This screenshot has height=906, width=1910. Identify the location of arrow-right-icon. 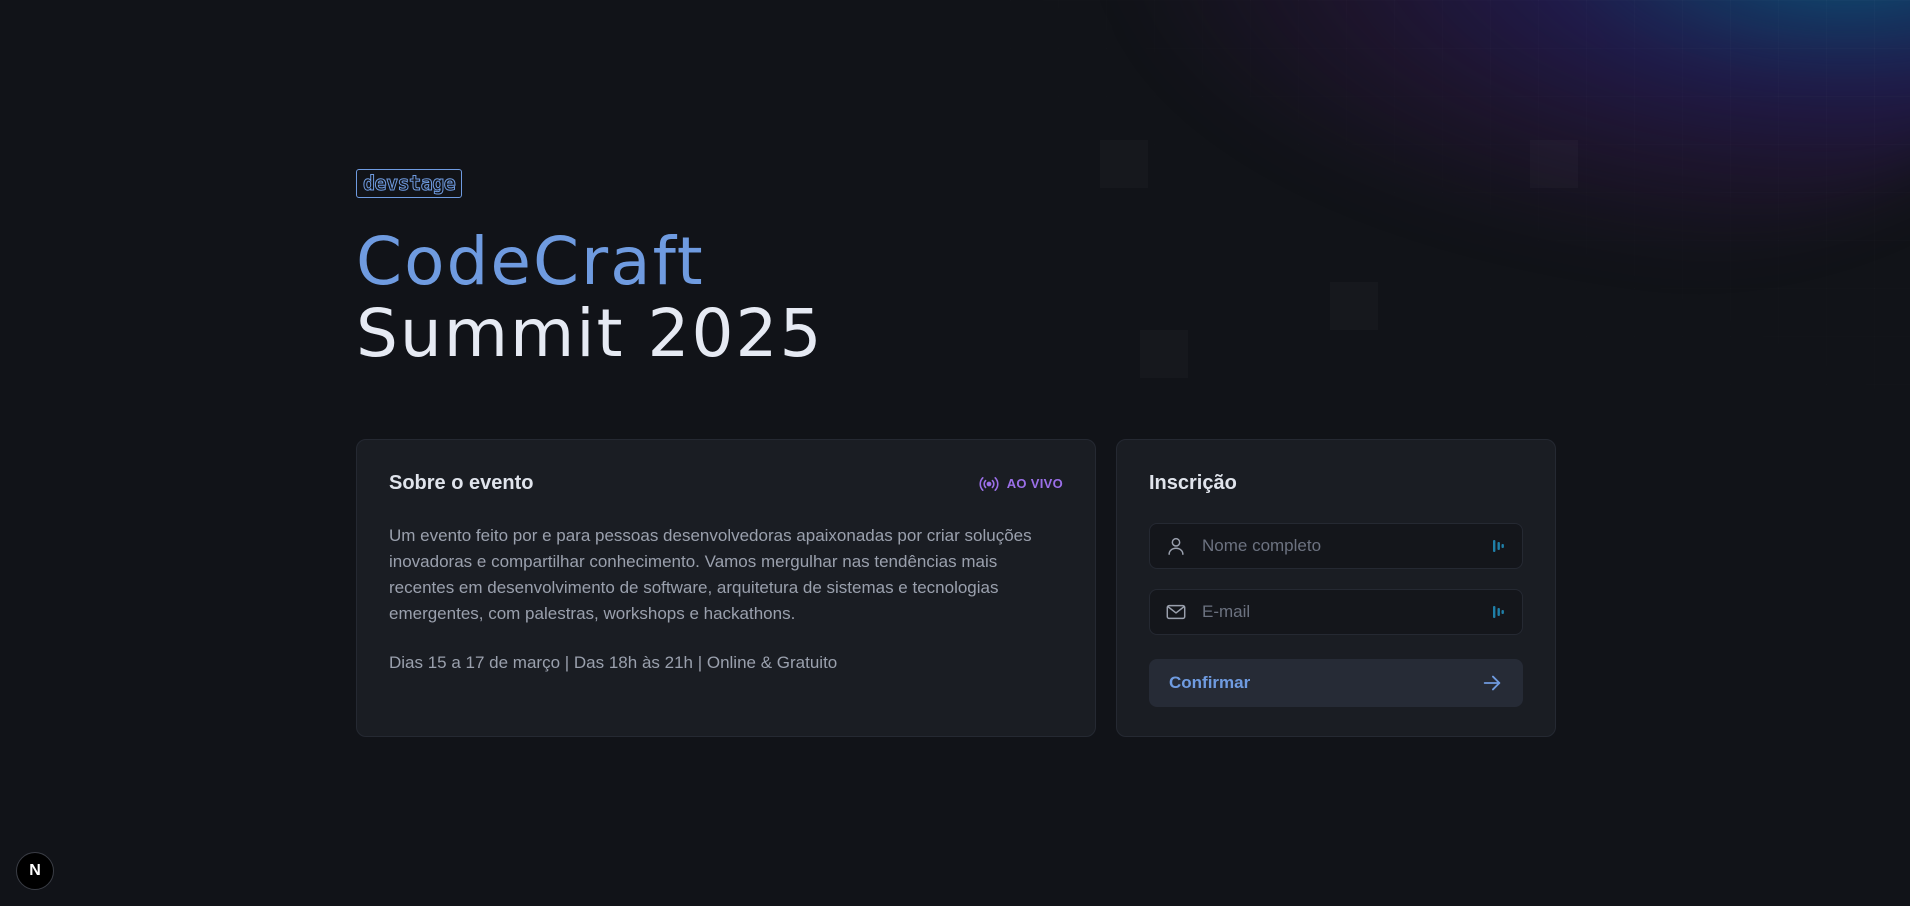
(1492, 683).